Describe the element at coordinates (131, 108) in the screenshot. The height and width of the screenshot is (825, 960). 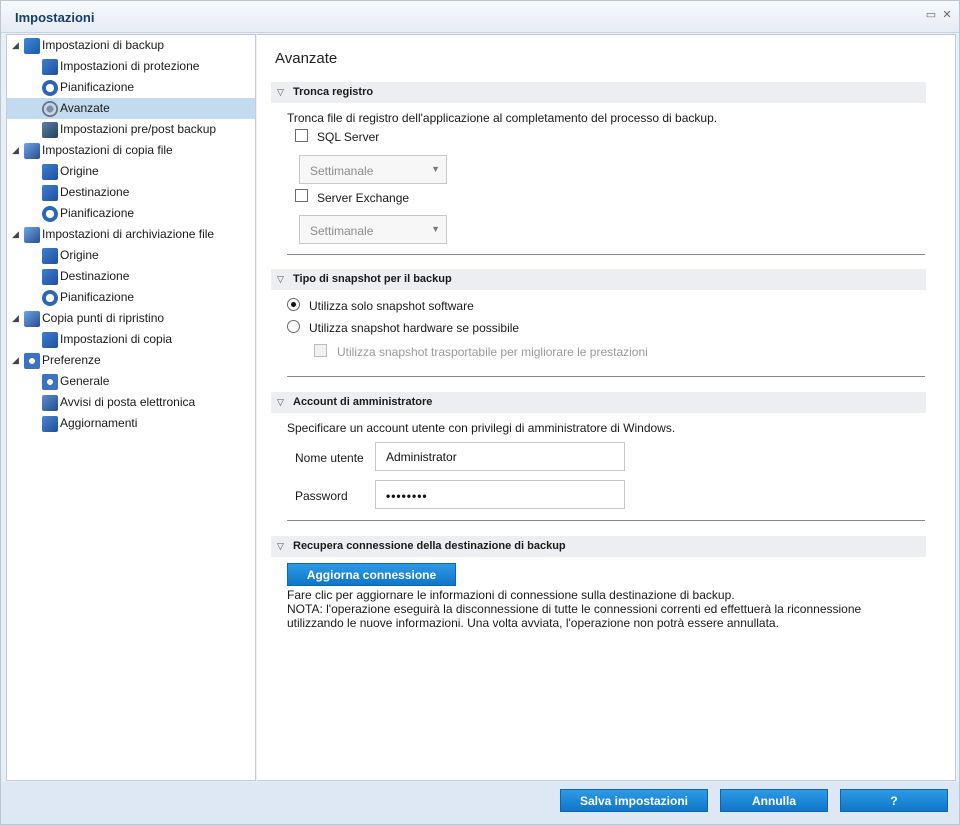
I see `tree-item-advanced: Avanzate` at that location.